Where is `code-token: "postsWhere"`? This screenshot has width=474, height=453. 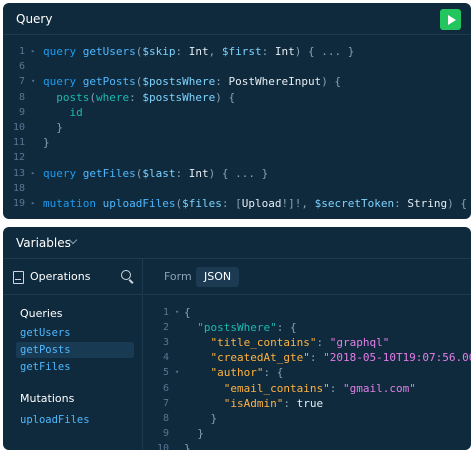
code-token: "postsWhere" is located at coordinates (237, 328).